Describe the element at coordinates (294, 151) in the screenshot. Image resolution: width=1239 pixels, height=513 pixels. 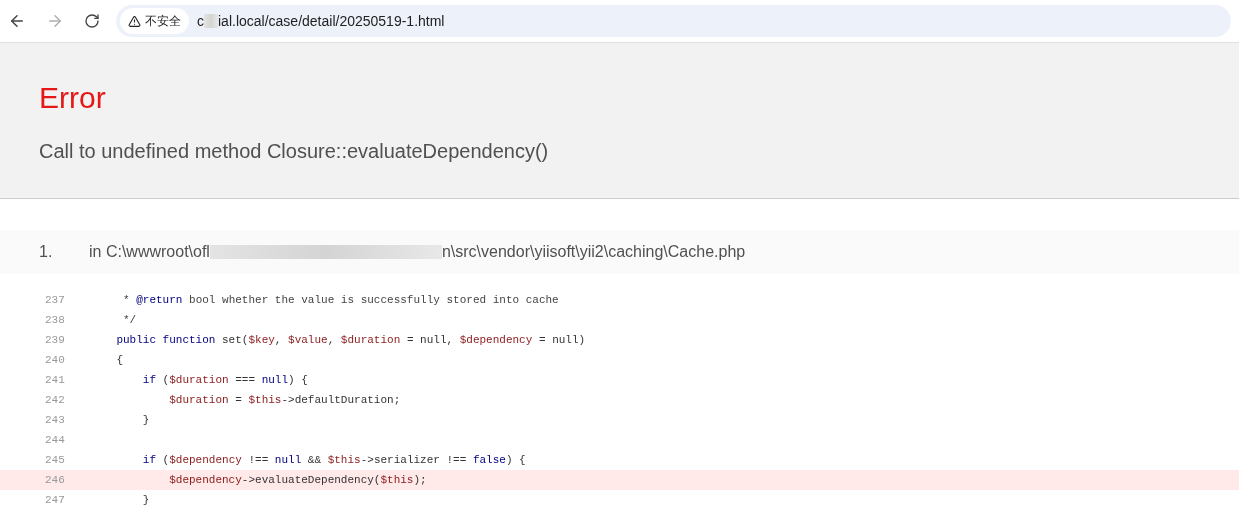
I see `error-message: Call to undefined method Closure::evaluateDependency()` at that location.